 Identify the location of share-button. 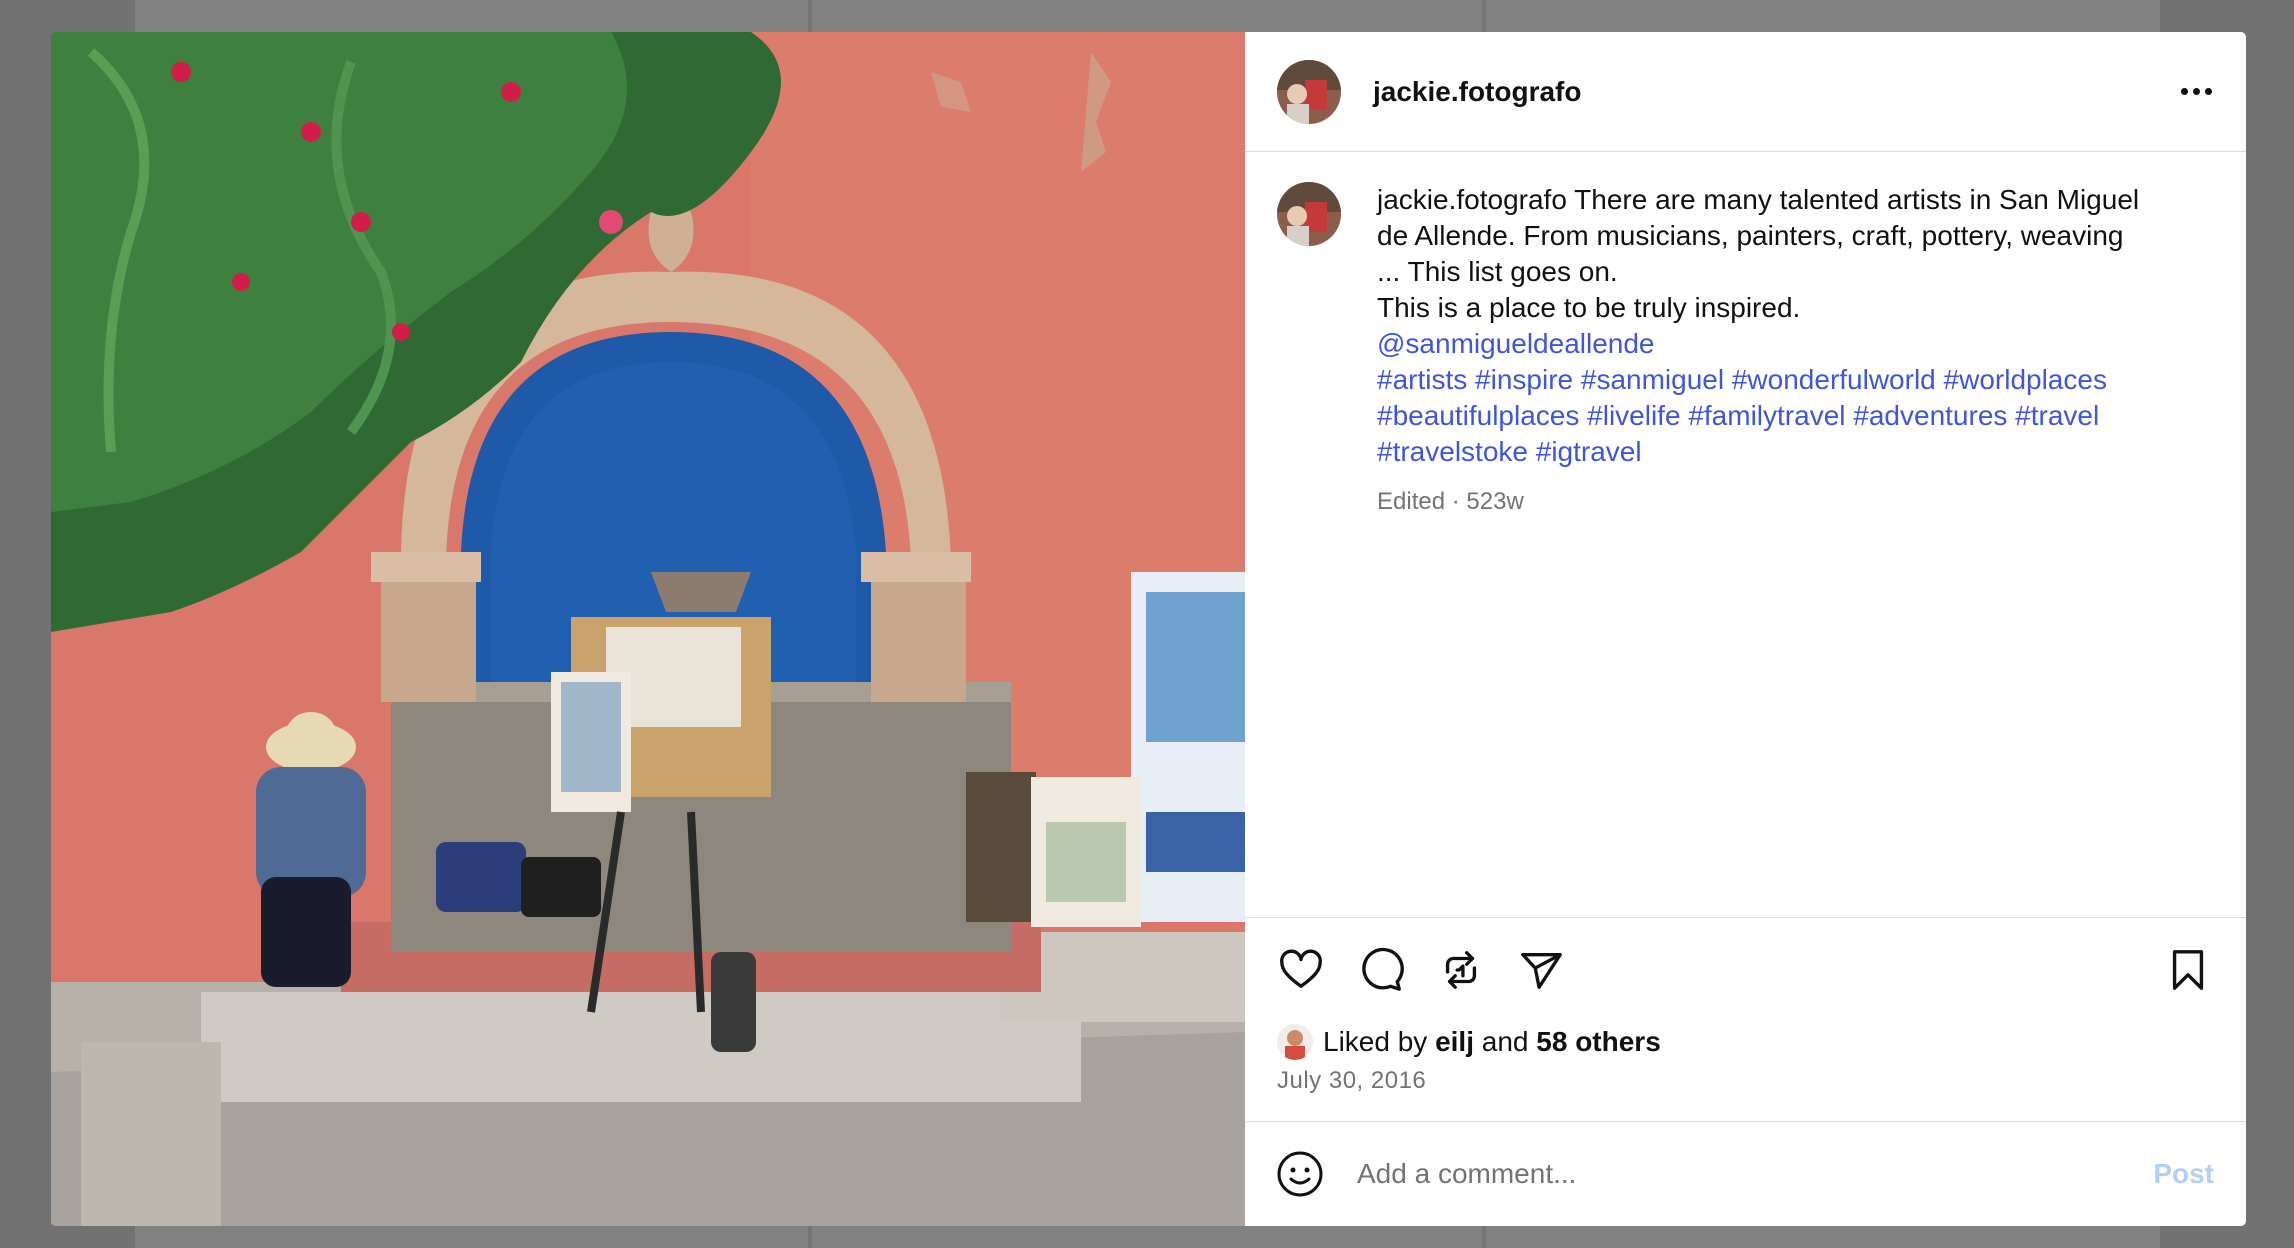
(1541, 970).